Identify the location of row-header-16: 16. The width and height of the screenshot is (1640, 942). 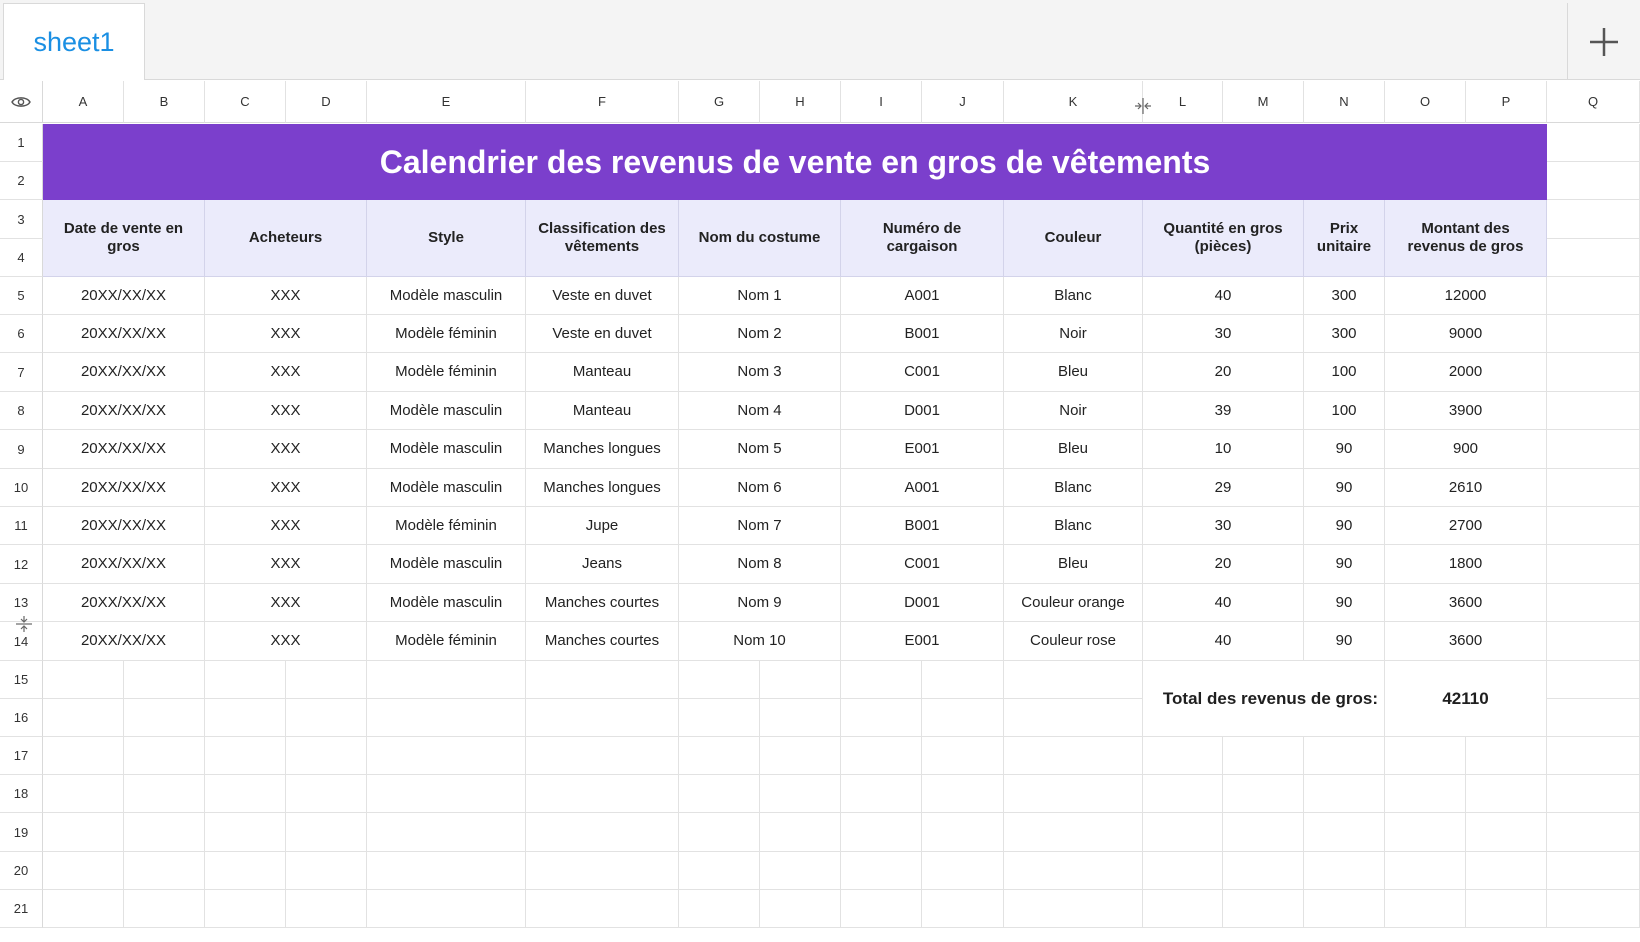
(21, 718).